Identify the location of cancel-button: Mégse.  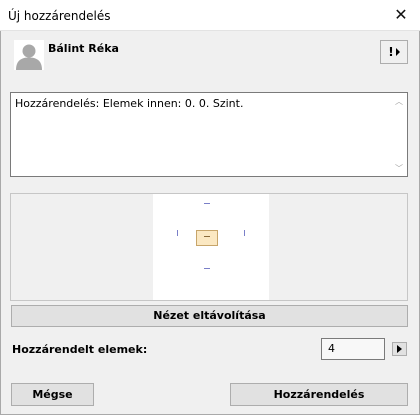
(52, 394).